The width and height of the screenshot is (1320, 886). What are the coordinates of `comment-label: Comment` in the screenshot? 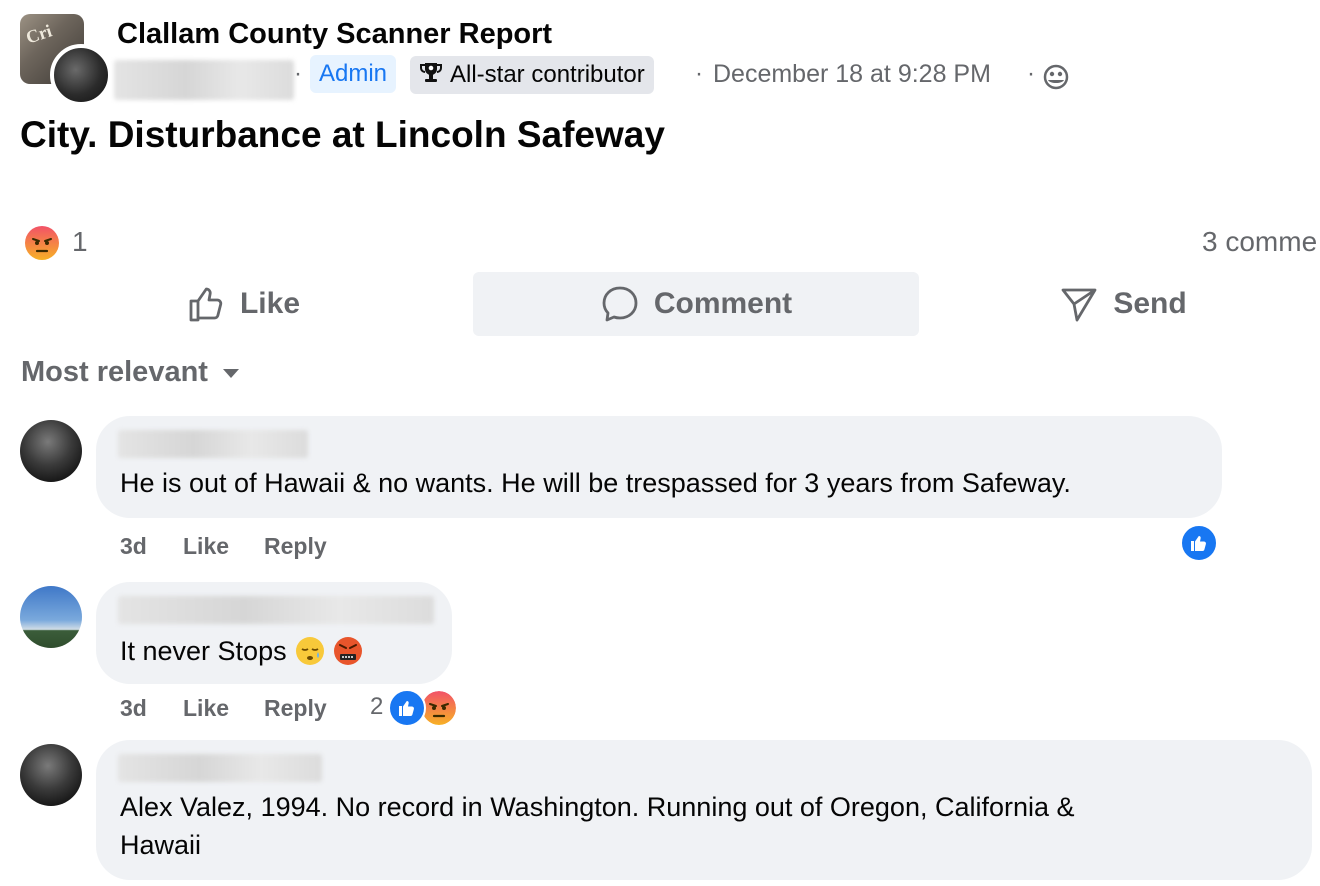 It's located at (723, 303).